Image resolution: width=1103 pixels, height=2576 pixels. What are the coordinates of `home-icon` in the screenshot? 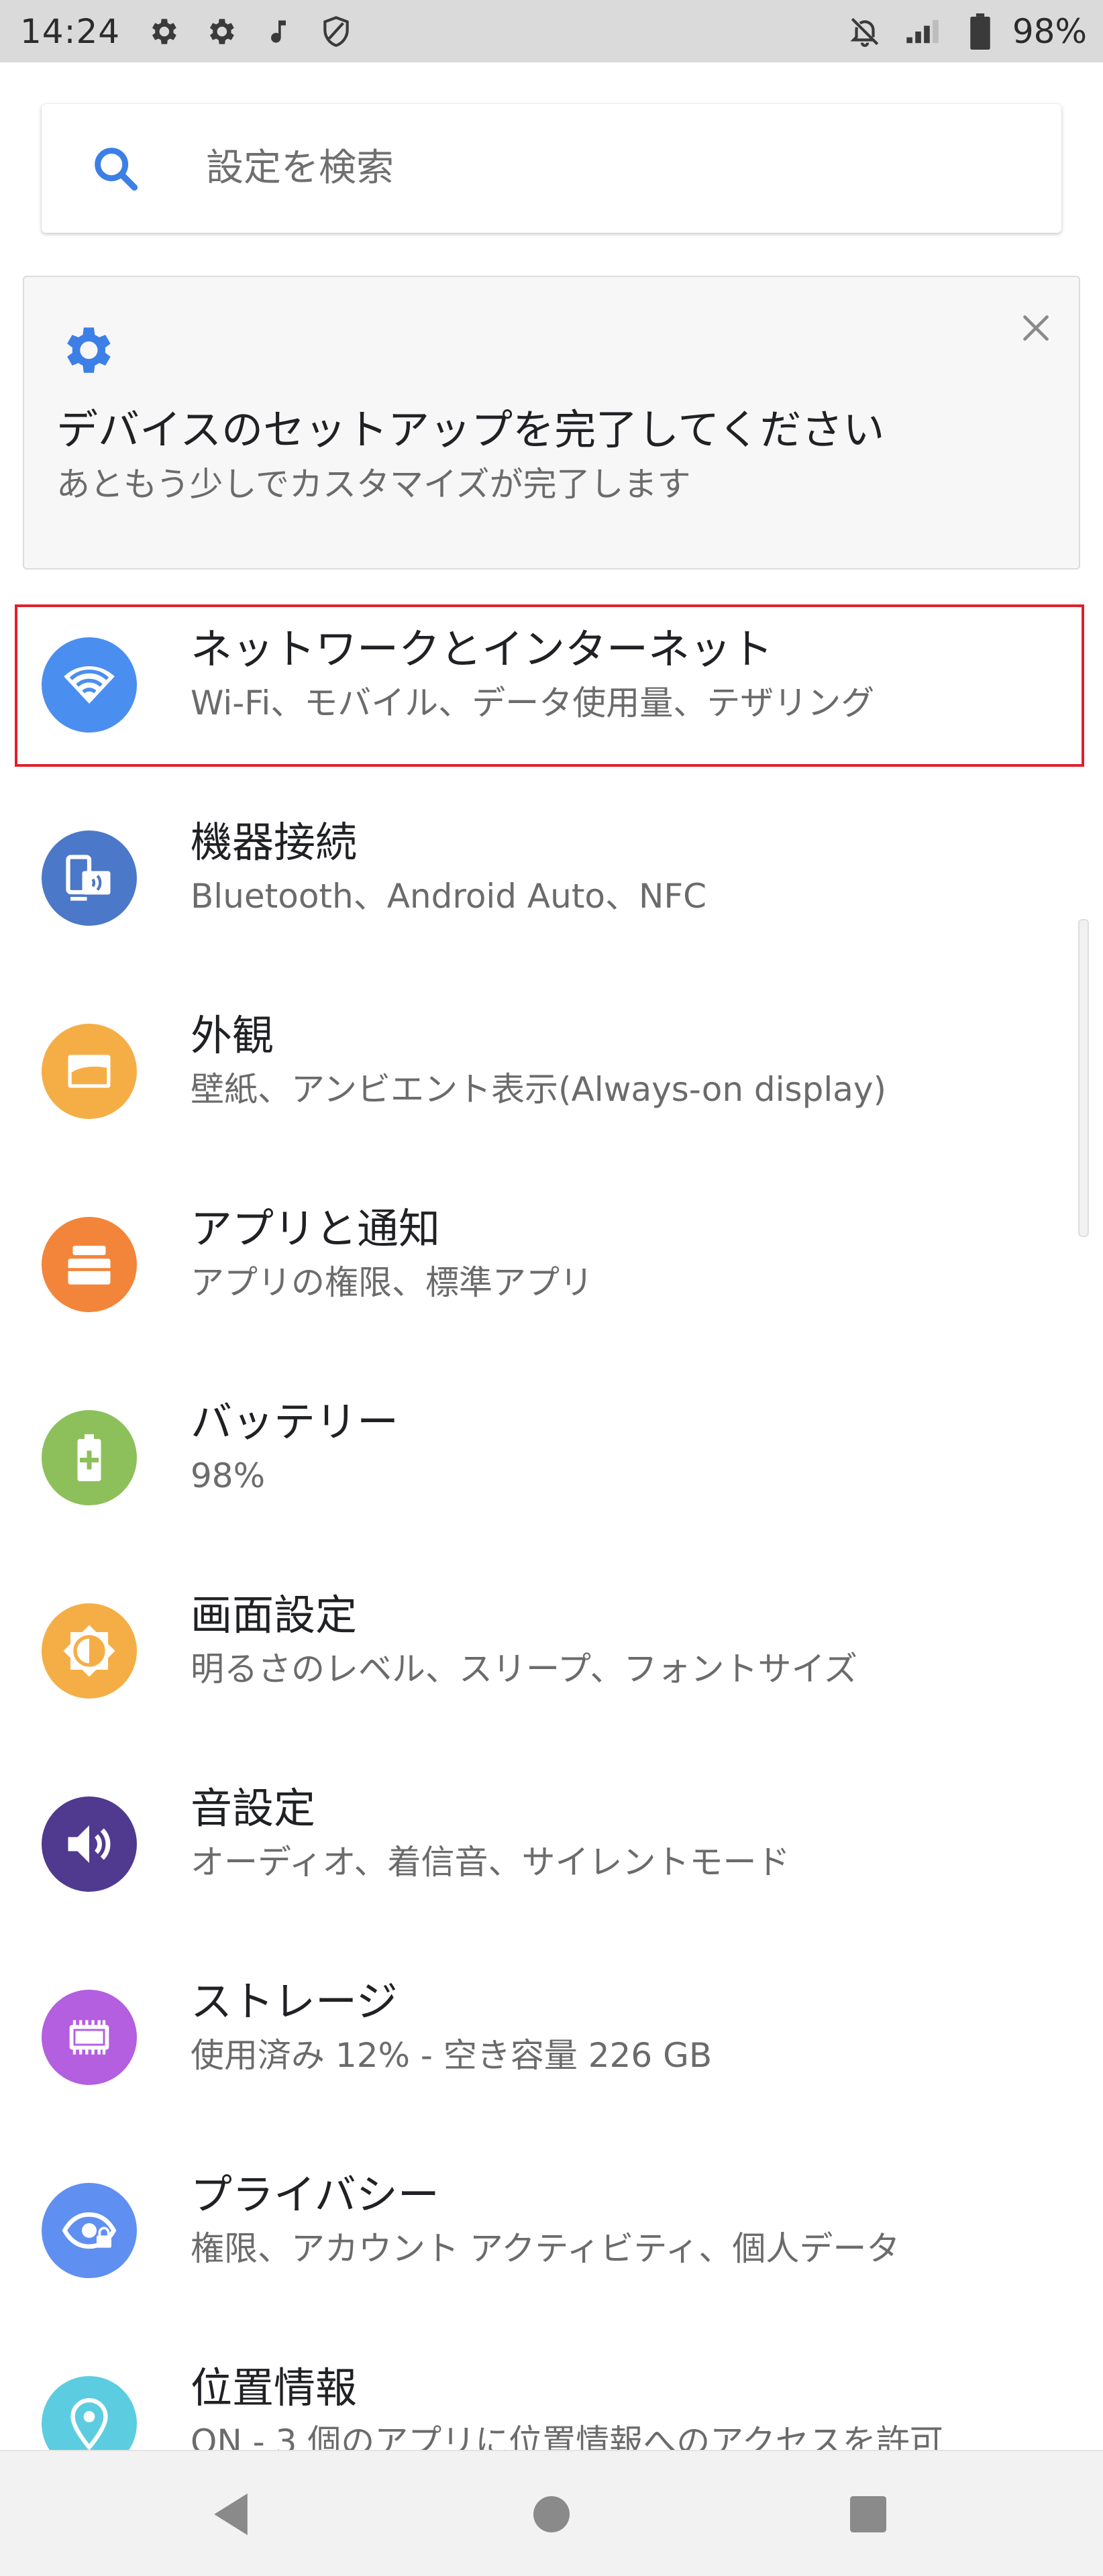 It's located at (551, 2514).